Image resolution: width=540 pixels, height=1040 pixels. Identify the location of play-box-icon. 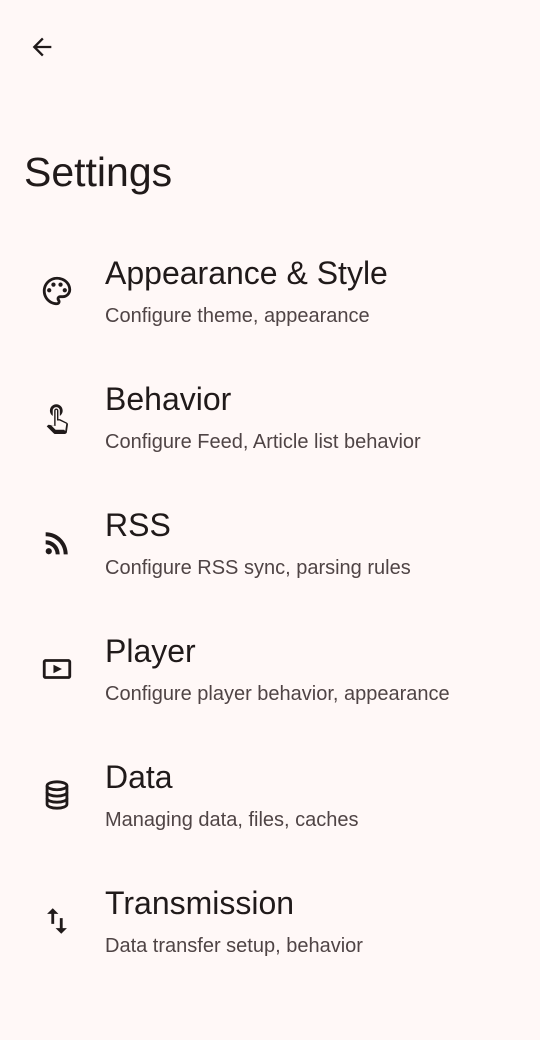
(57, 669).